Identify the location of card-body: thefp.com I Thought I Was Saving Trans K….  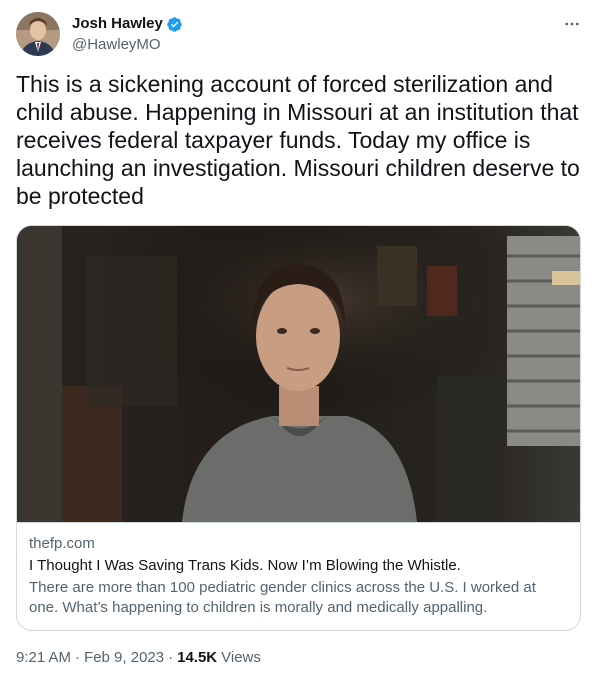
(299, 576).